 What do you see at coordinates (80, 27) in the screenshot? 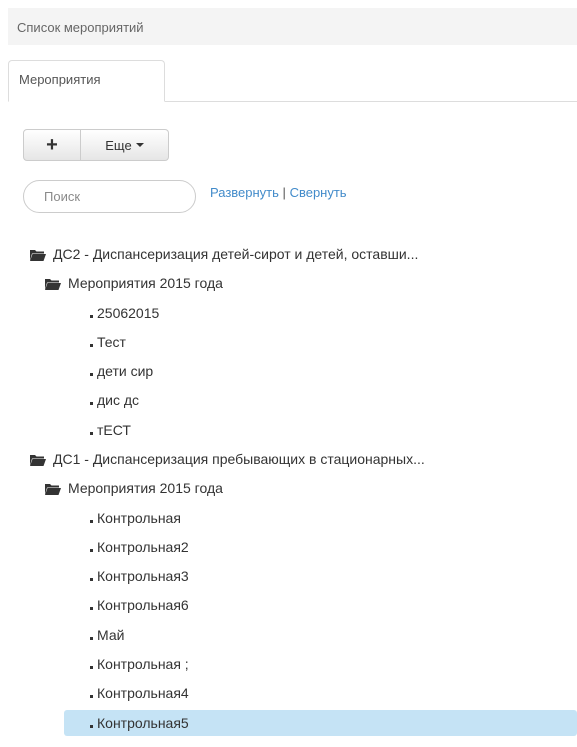
I see `panel-title-text: Список мероприятий` at bounding box center [80, 27].